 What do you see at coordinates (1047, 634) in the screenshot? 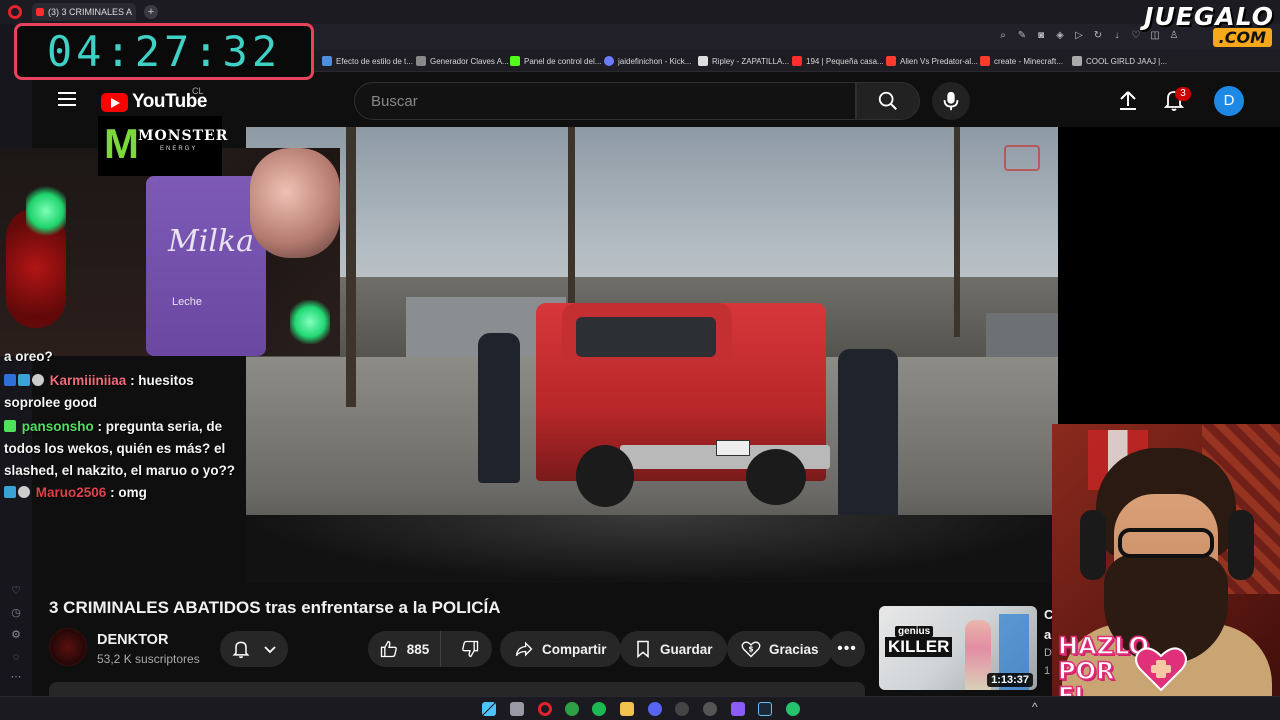
I see `related-video-title: a` at bounding box center [1047, 634].